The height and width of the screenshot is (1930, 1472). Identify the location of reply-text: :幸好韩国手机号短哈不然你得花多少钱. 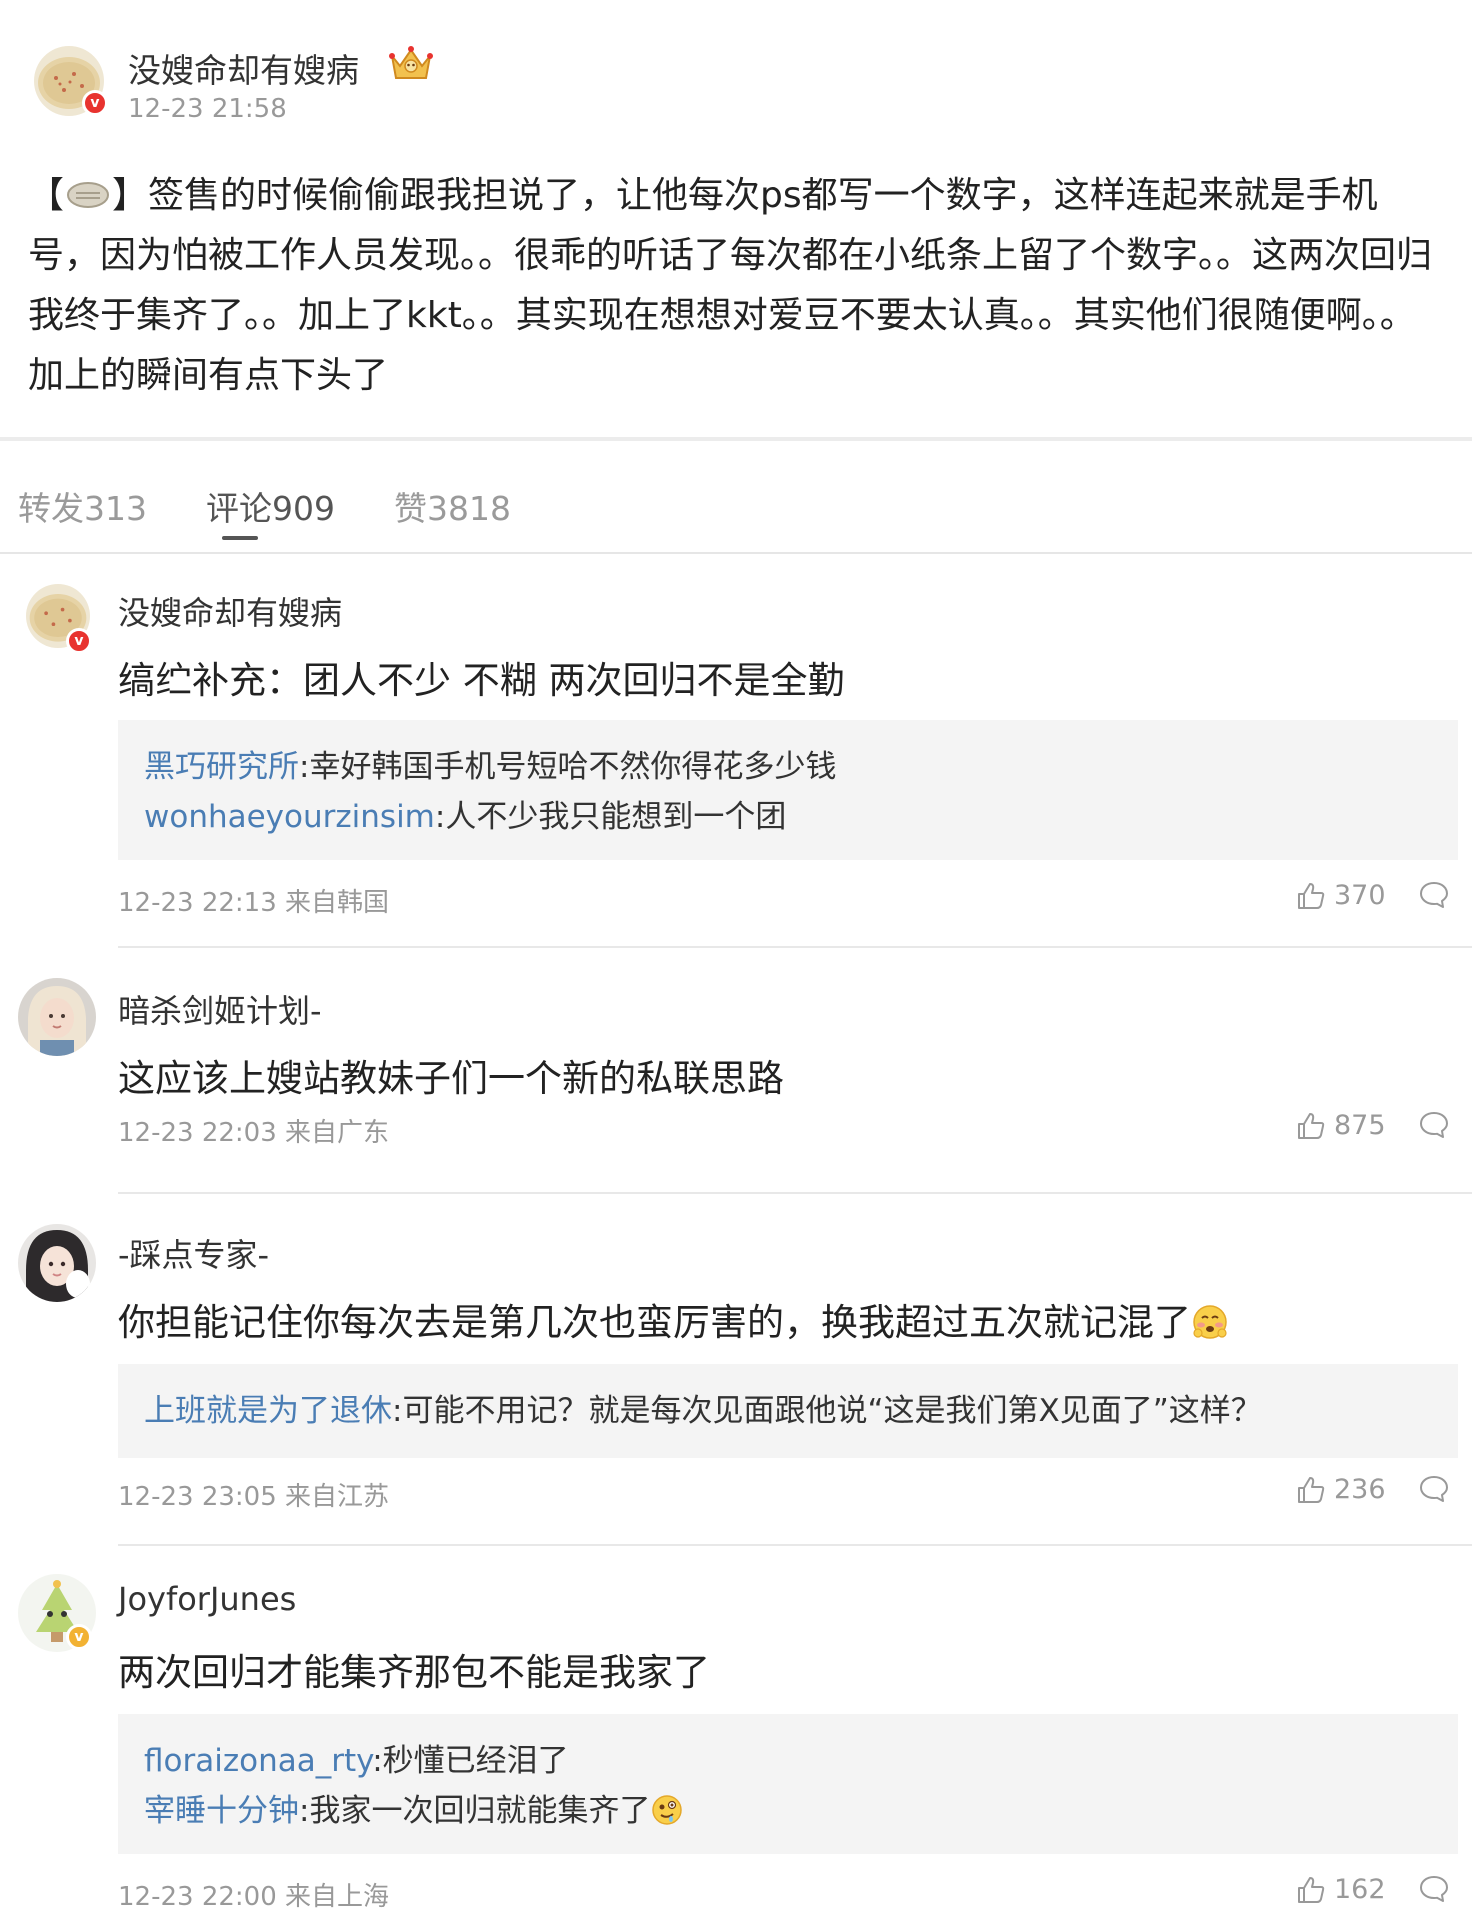
(568, 767).